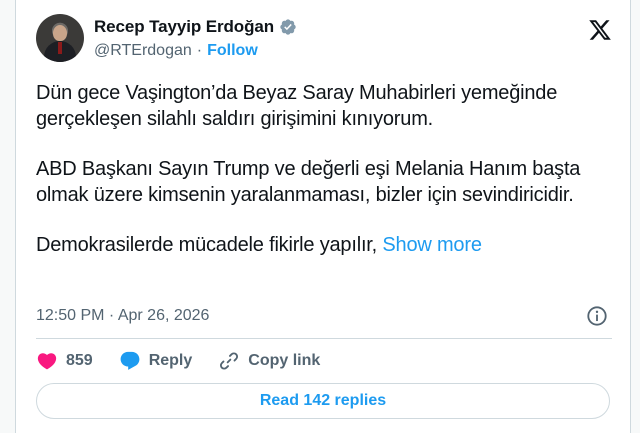 Image resolution: width=640 pixels, height=433 pixels. Describe the element at coordinates (143, 51) in the screenshot. I see `author-handle: @RTErdogan` at that location.